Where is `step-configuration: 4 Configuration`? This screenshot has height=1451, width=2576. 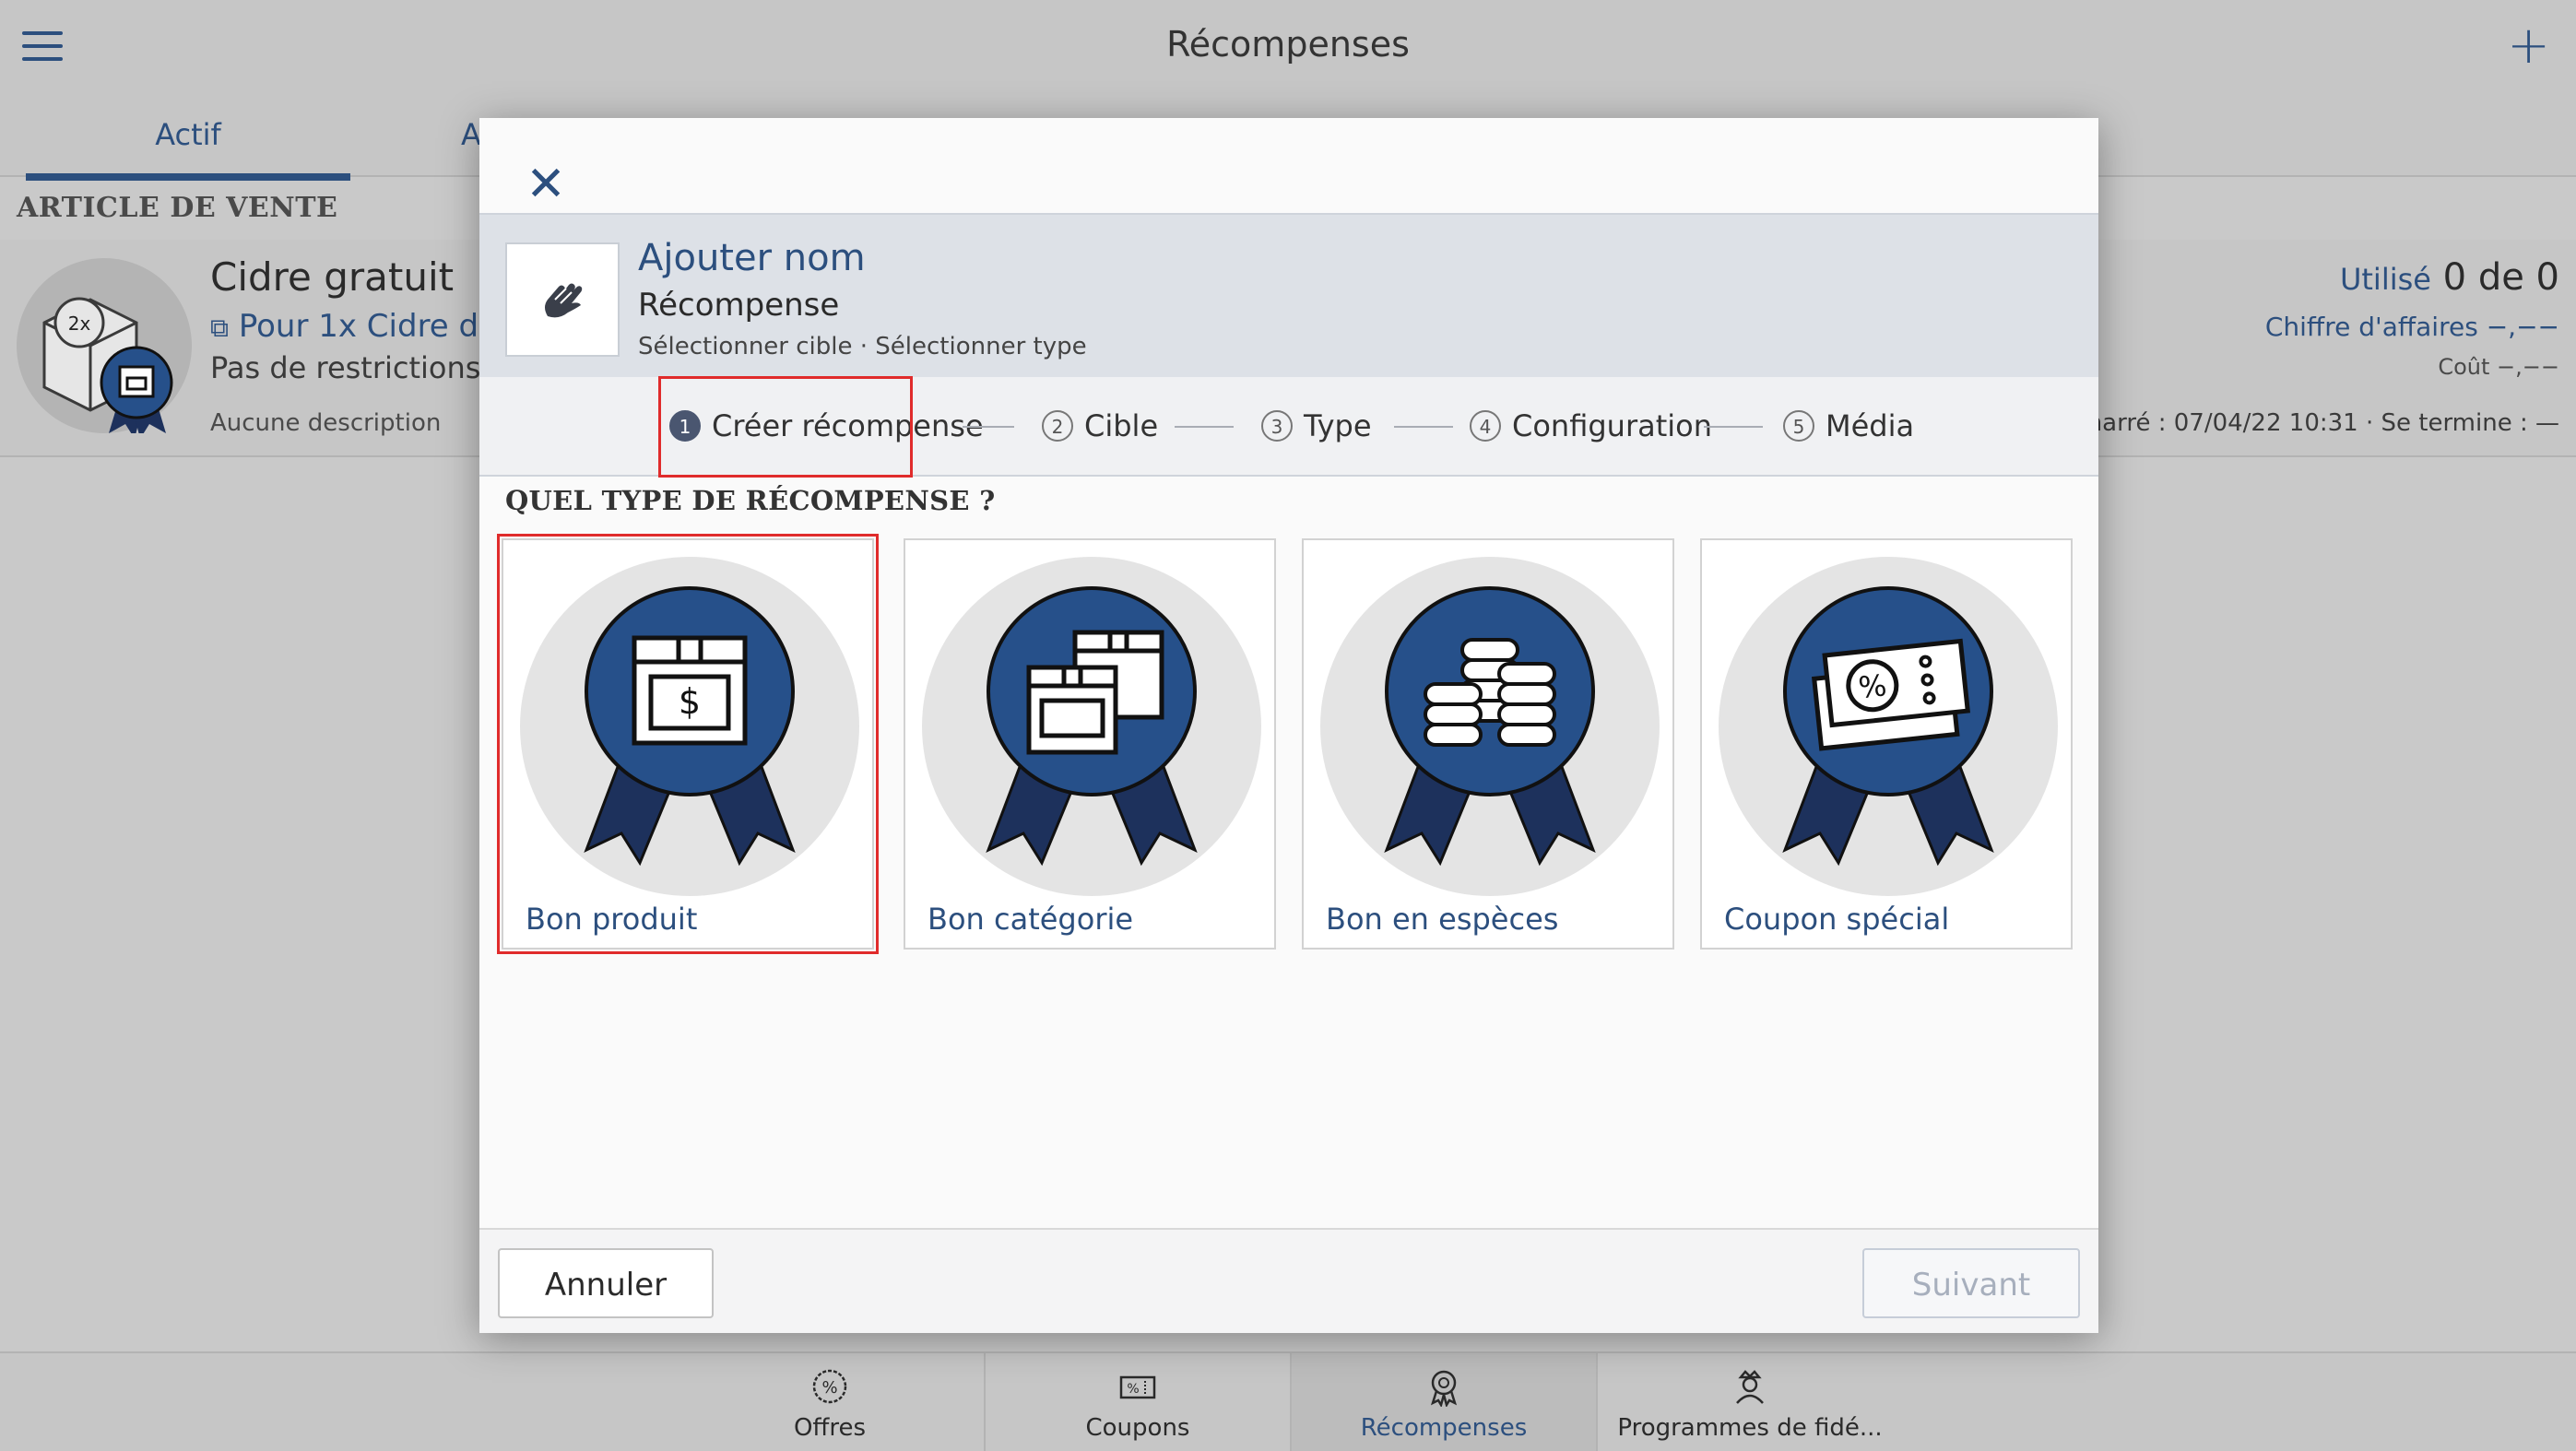
step-configuration: 4 Configuration is located at coordinates (1591, 426).